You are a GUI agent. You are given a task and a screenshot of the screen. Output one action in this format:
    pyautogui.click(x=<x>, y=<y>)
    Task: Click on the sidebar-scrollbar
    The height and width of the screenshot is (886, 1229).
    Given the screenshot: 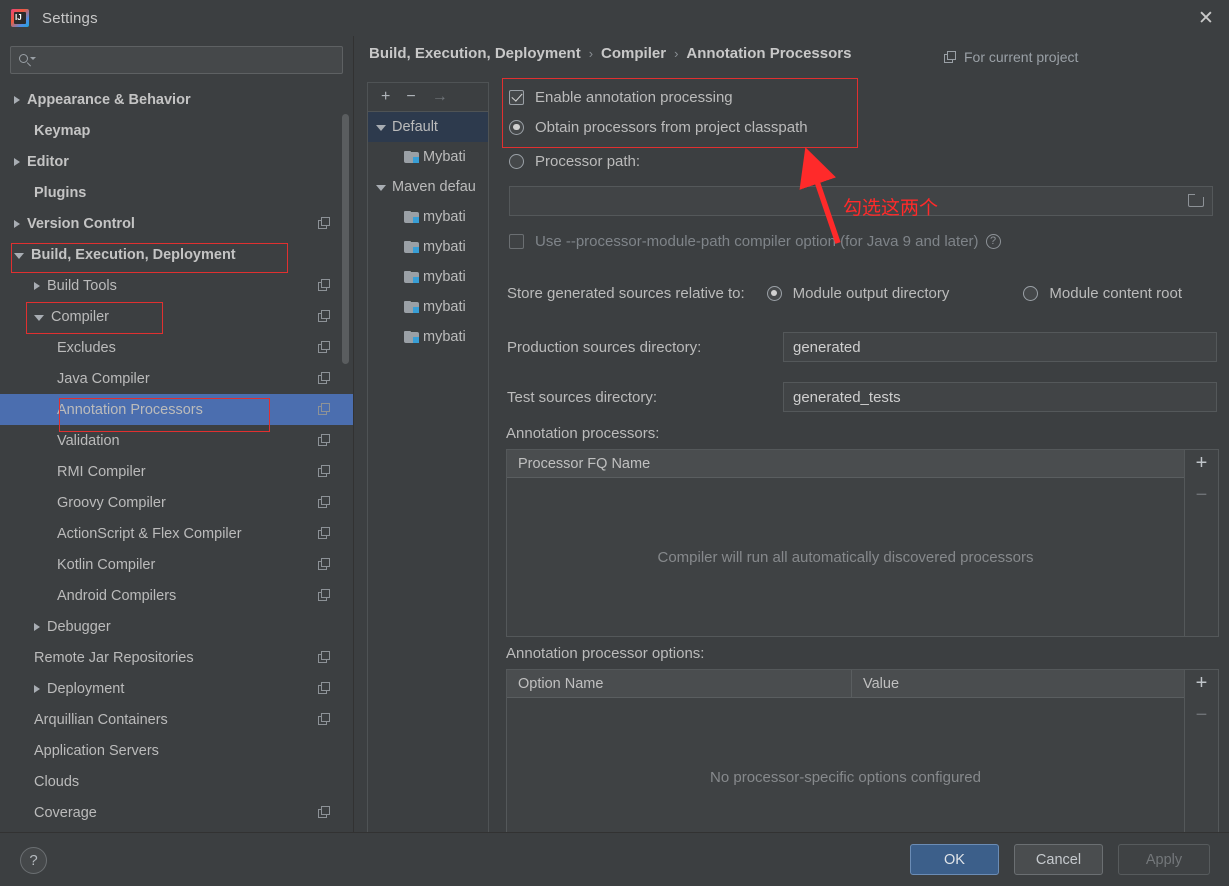 What is the action you would take?
    pyautogui.click(x=345, y=239)
    